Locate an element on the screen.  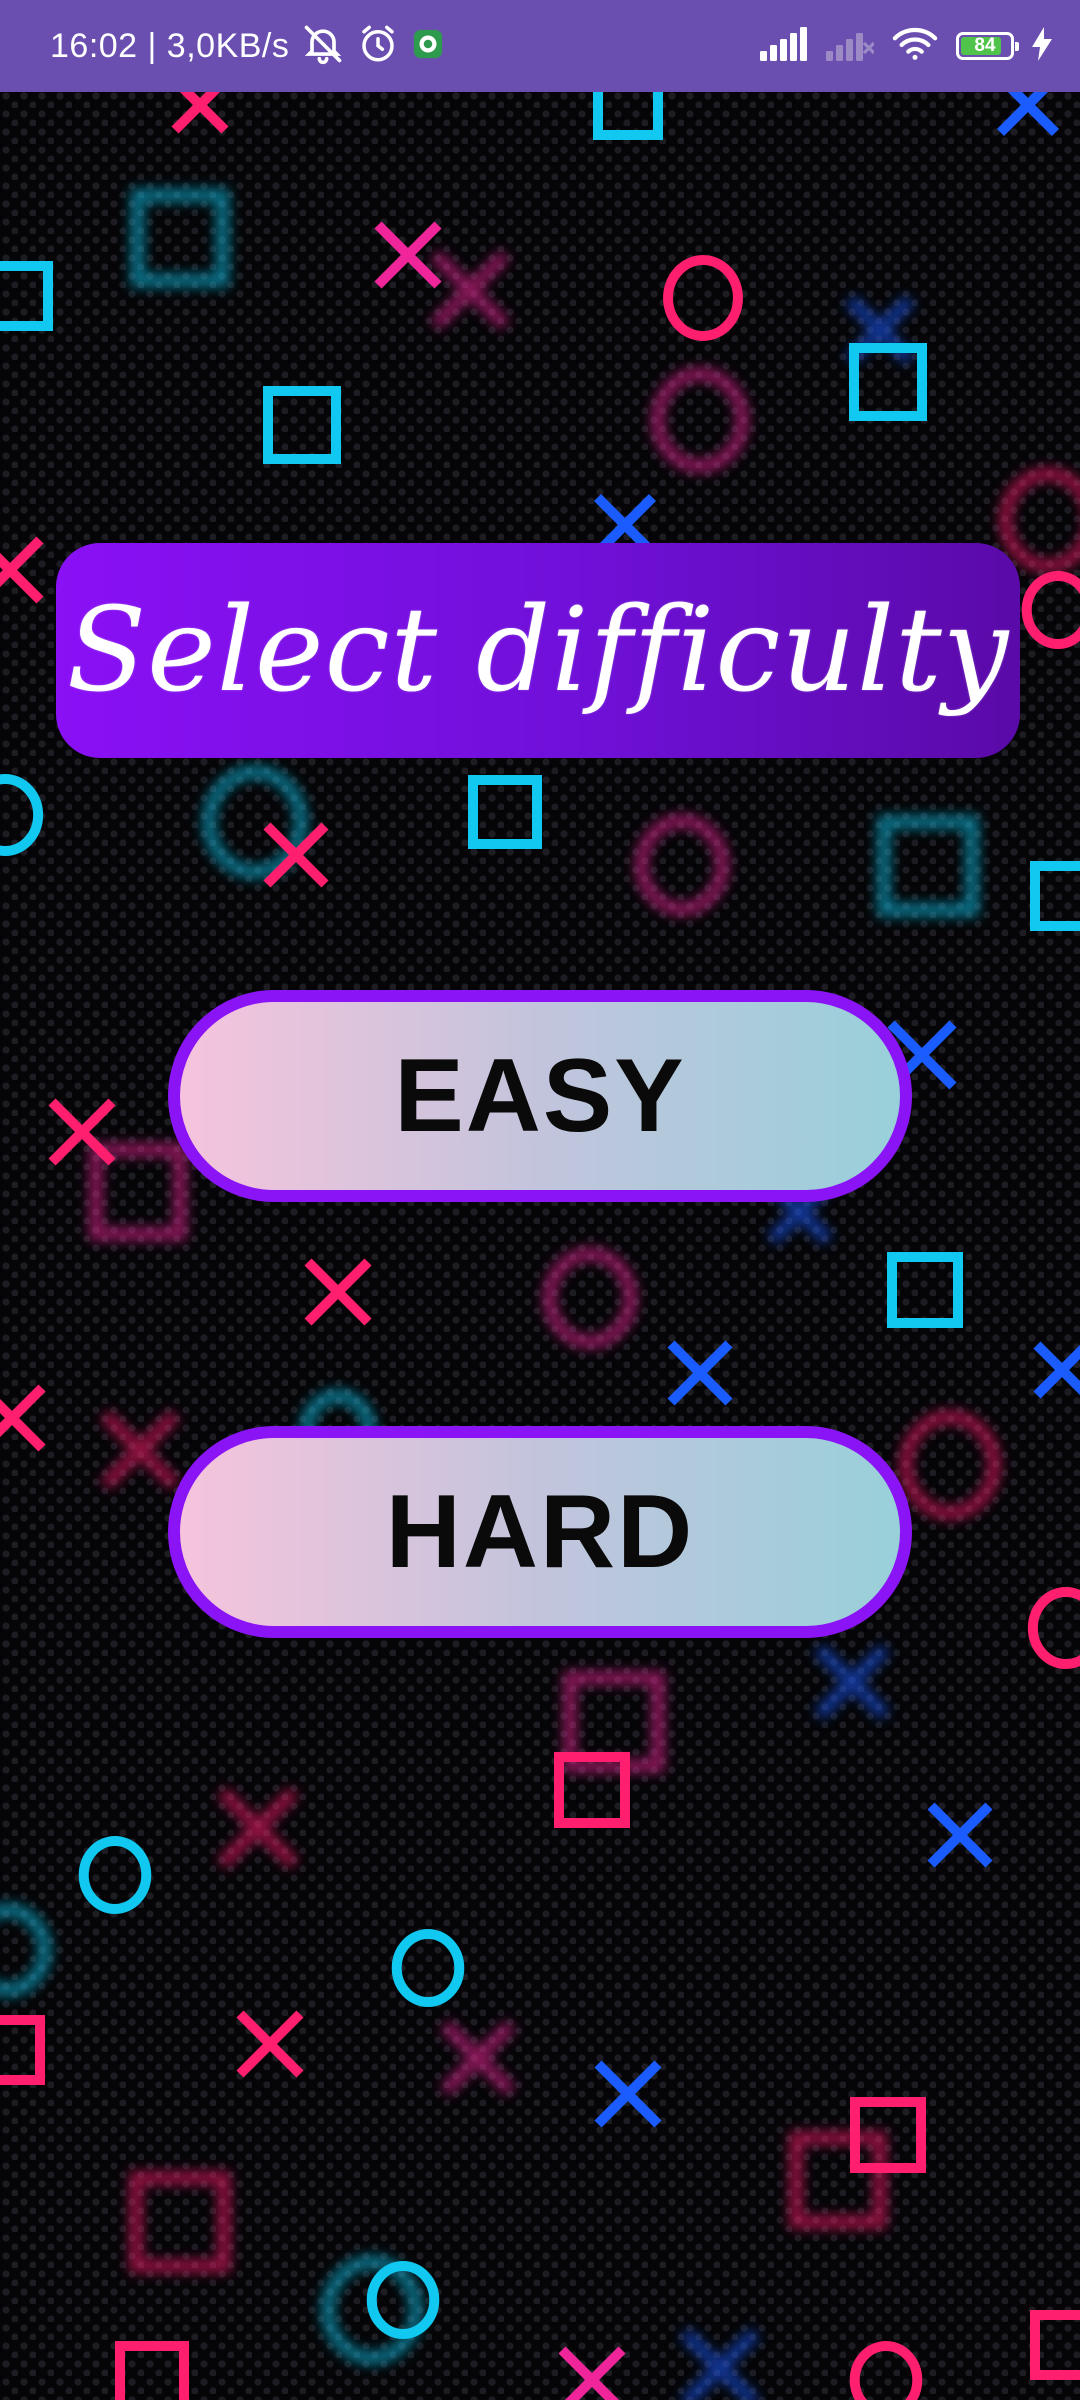
signal-icon is located at coordinates (784, 46).